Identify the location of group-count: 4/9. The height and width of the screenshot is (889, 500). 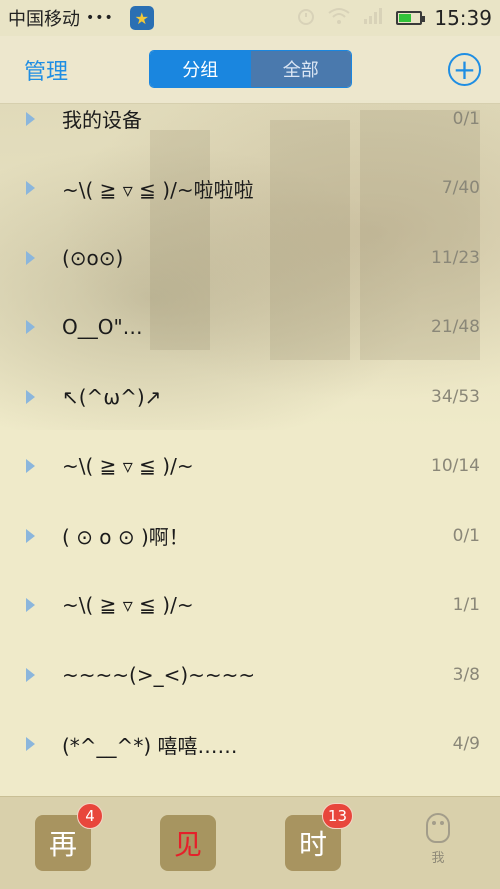
(466, 744).